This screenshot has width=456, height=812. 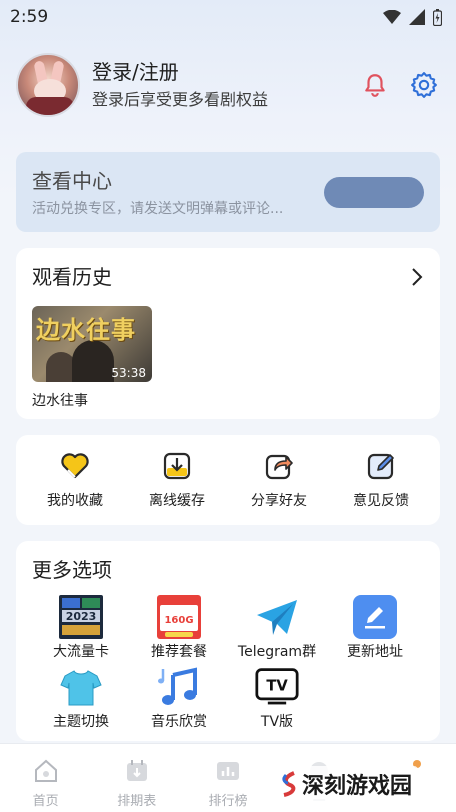 I want to click on profile-text: 登录/注册 登录后享受更多看剧权益, so click(x=227, y=85).